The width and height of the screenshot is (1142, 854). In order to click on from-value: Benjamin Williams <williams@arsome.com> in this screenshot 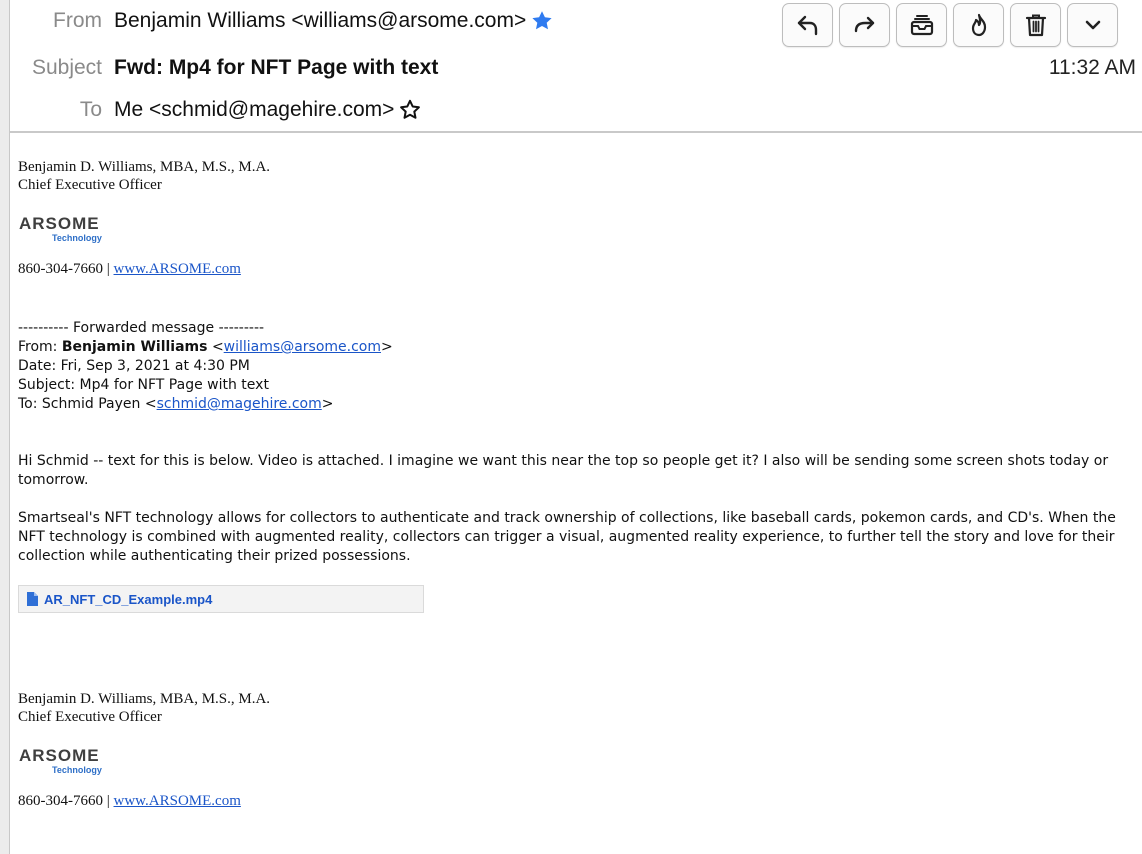, I will do `click(320, 21)`.